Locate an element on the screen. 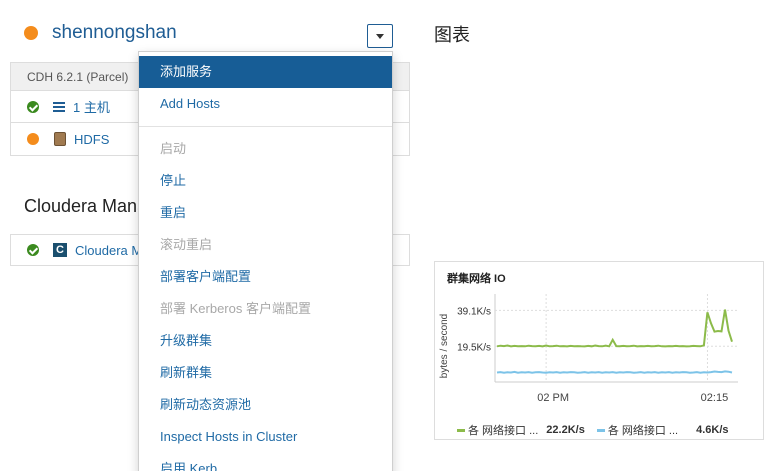 This screenshot has width=772, height=471. caret-down-icon is located at coordinates (380, 36).